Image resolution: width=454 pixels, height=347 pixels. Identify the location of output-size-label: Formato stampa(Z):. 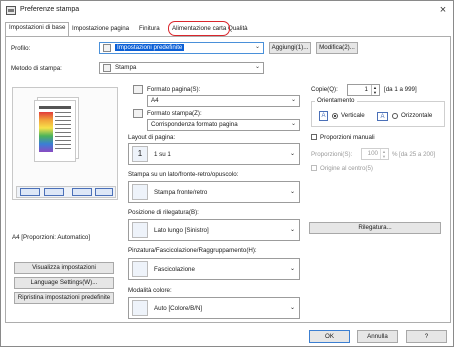
(174, 113).